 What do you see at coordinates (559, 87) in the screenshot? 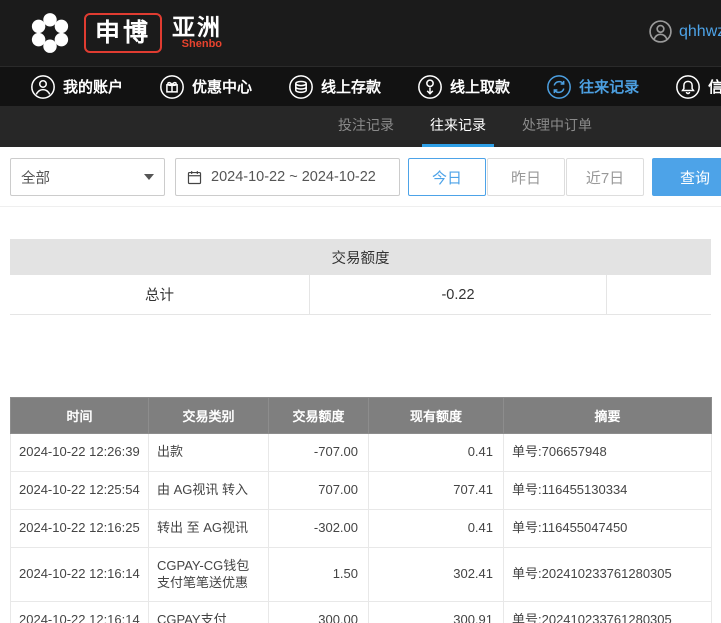
I see `transfer-records-icon` at bounding box center [559, 87].